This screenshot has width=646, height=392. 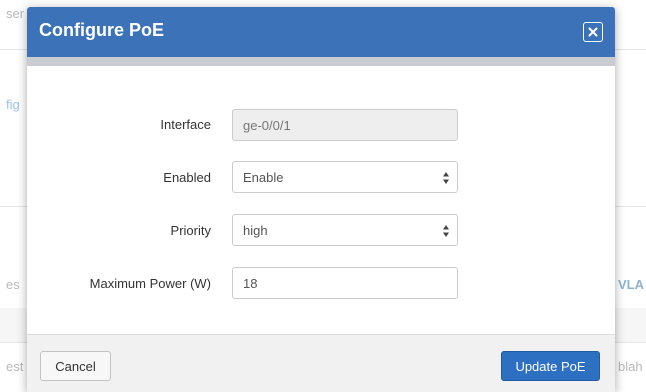 What do you see at coordinates (321, 363) in the screenshot?
I see `dialog-footer: Cancel Update PoE` at bounding box center [321, 363].